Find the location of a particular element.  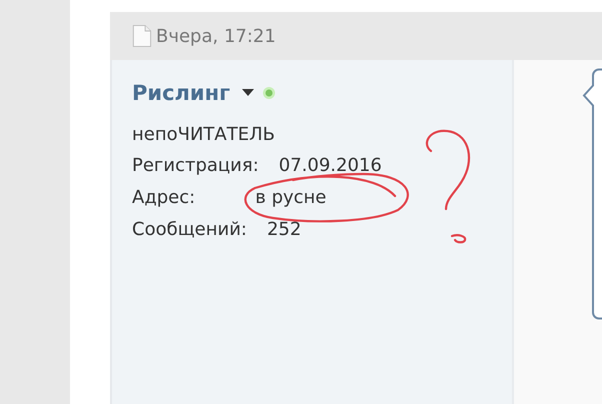

field-label: Адрес: is located at coordinates (164, 198).